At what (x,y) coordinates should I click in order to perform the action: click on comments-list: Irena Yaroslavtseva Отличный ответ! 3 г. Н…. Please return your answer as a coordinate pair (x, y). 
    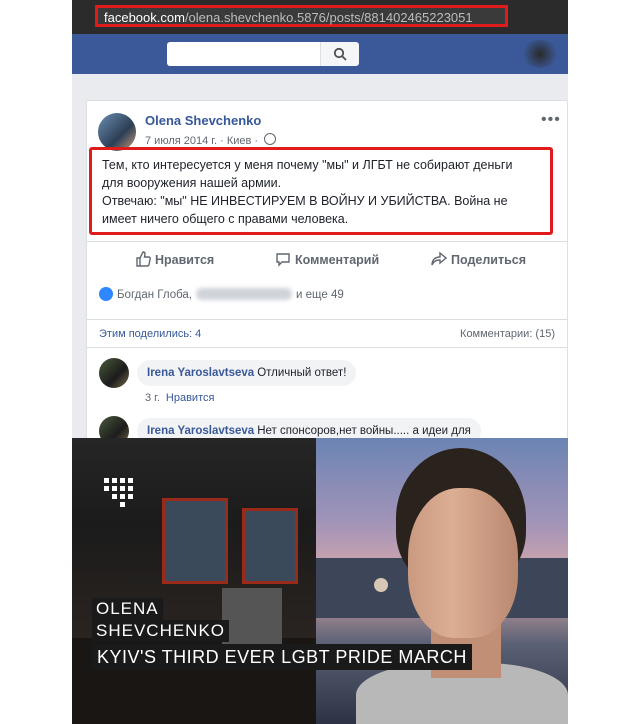
    Looking at the image, I should click on (327, 397).